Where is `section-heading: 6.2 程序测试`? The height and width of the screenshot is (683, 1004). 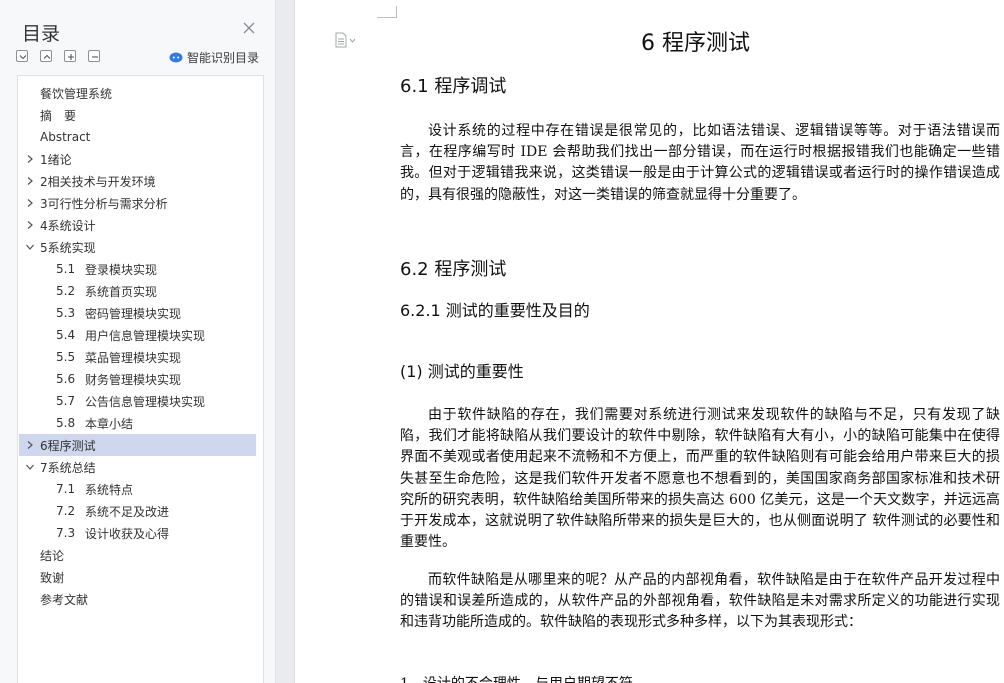 section-heading: 6.2 程序测试 is located at coordinates (453, 269).